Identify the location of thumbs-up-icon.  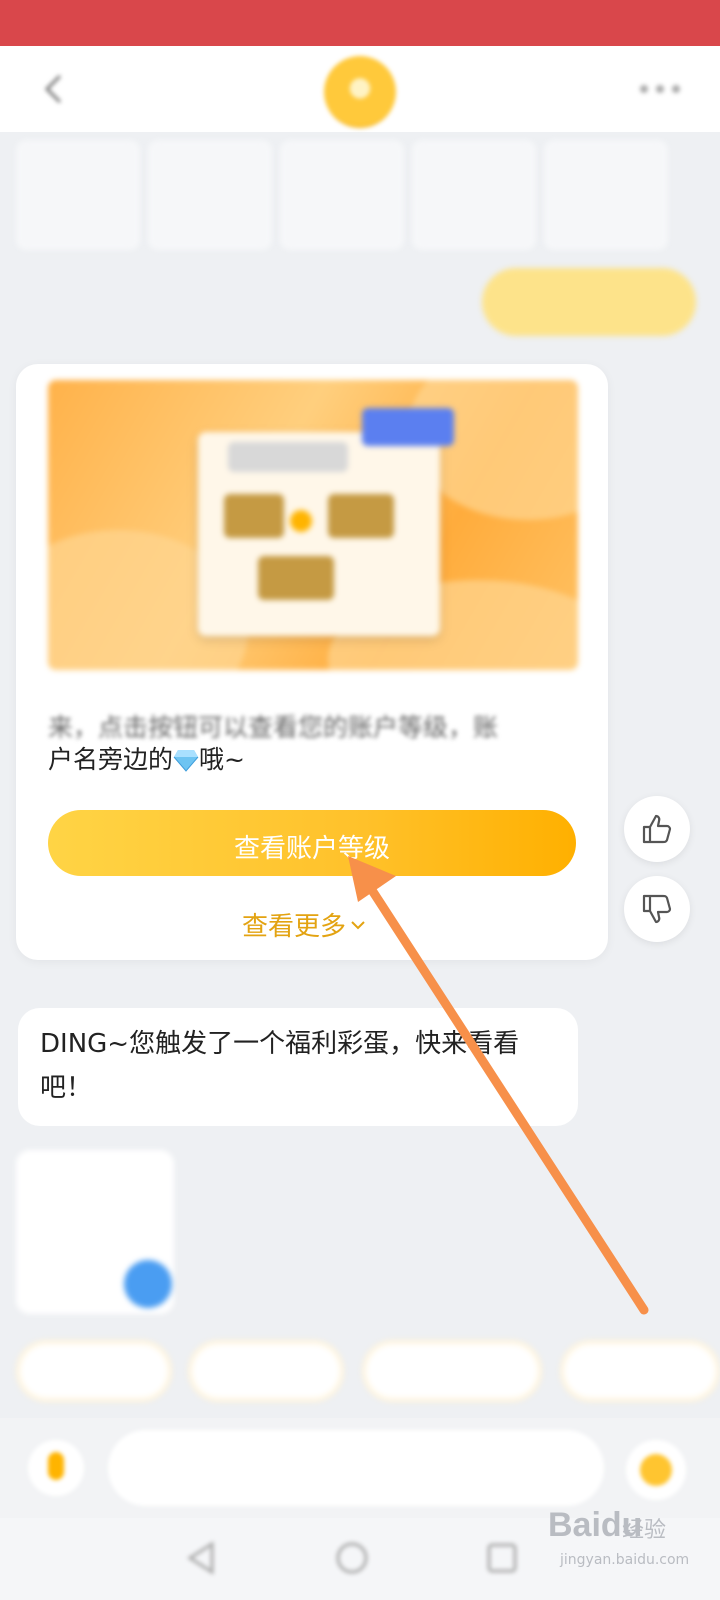
(657, 829).